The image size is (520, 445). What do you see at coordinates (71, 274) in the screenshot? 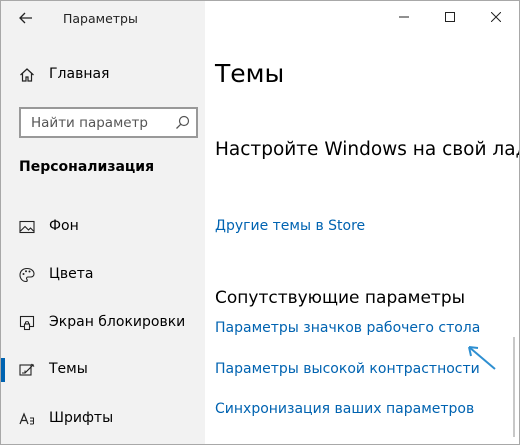
I see `sidebar-item-label: Цвета` at bounding box center [71, 274].